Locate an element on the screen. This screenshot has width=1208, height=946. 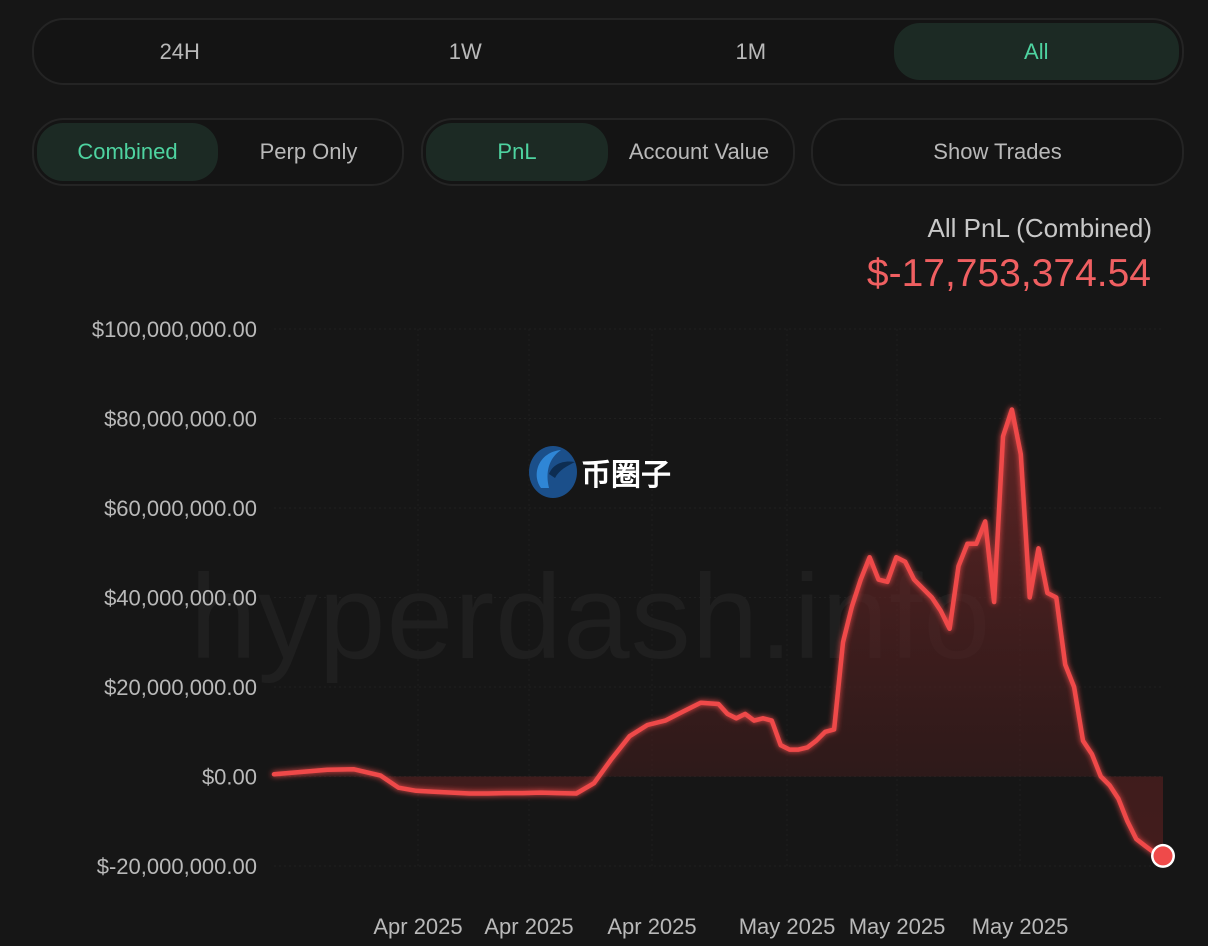
show-trades-button: Show Trades is located at coordinates (997, 152).